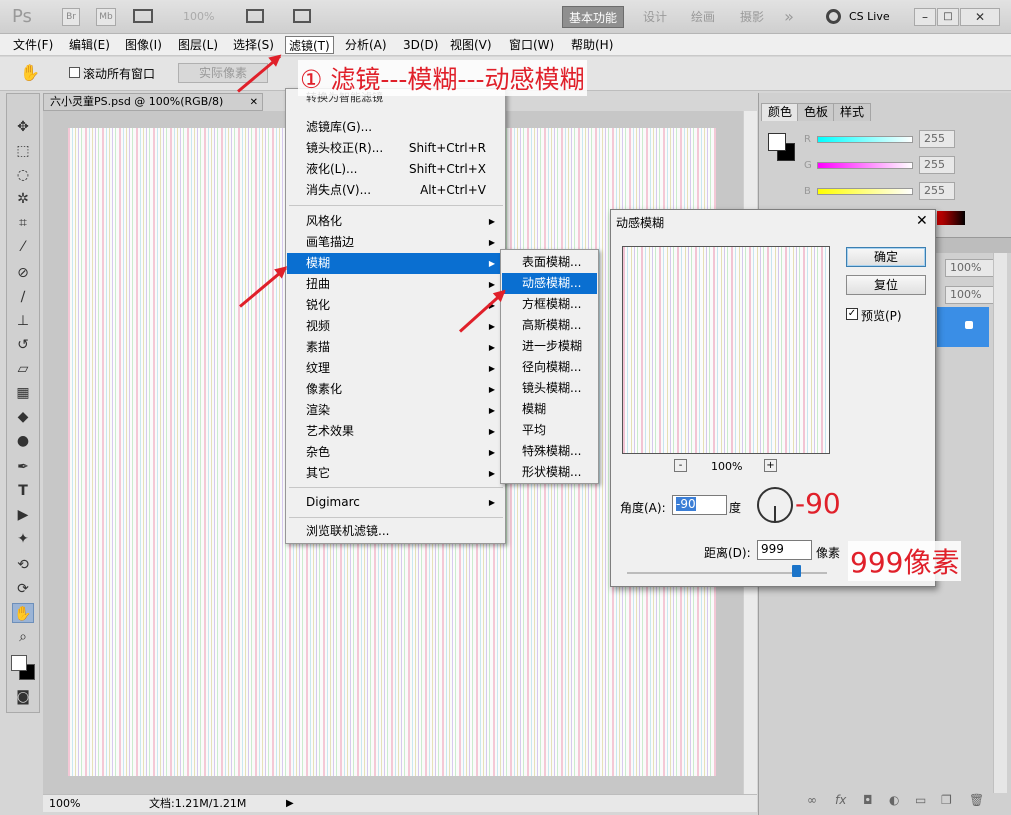  I want to click on gradient-tool-icon: ▦, so click(23, 393).